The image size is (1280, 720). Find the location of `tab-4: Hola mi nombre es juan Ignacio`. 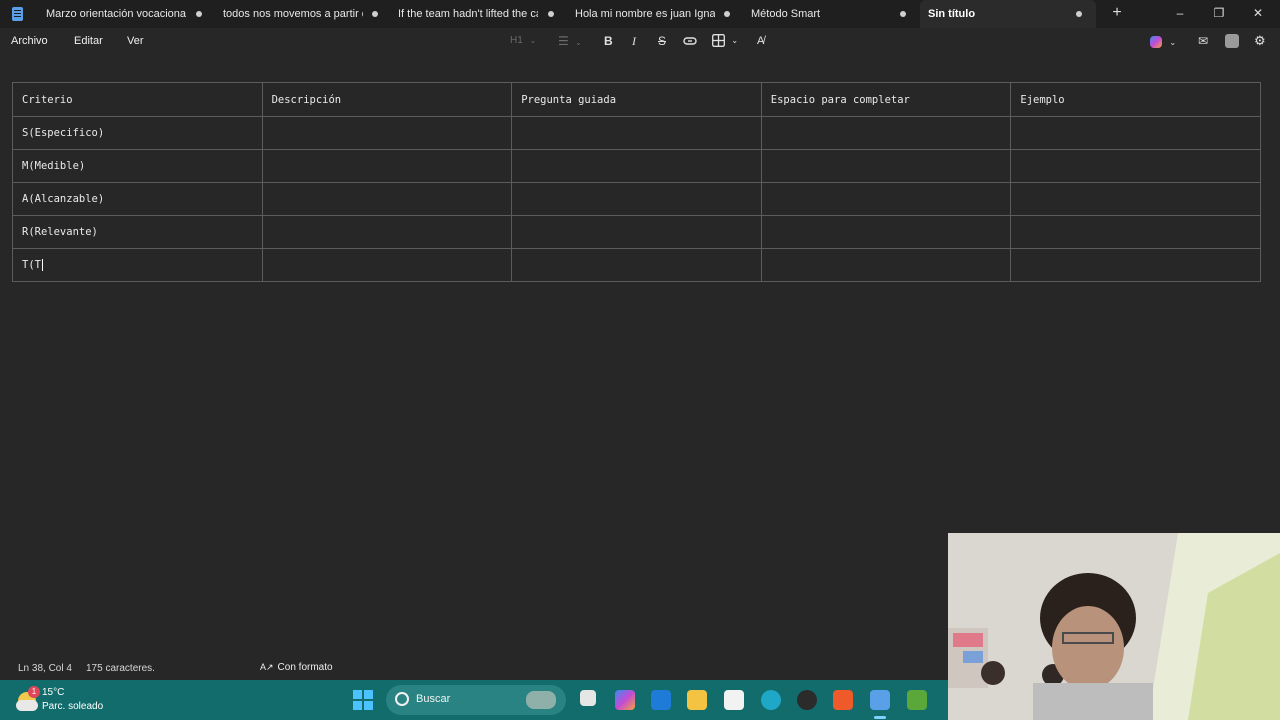

tab-4: Hola mi nombre es juan Ignacio is located at coordinates (653, 14).